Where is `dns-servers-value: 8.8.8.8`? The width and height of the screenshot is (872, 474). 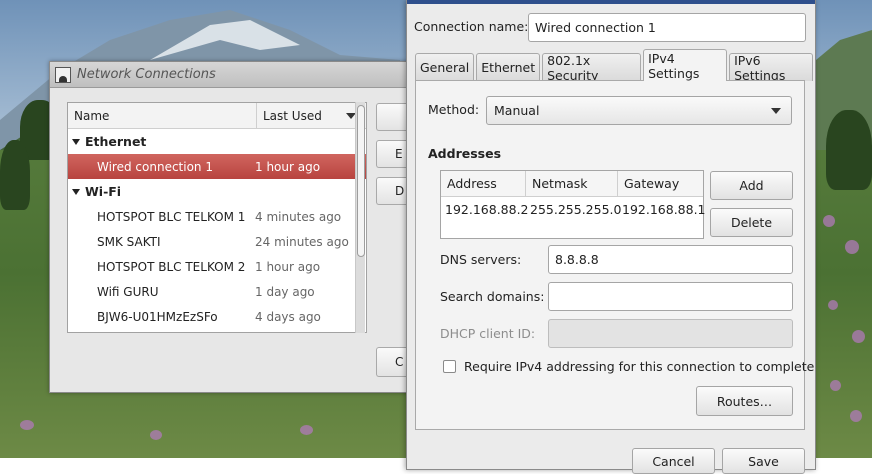 dns-servers-value: 8.8.8.8 is located at coordinates (577, 259).